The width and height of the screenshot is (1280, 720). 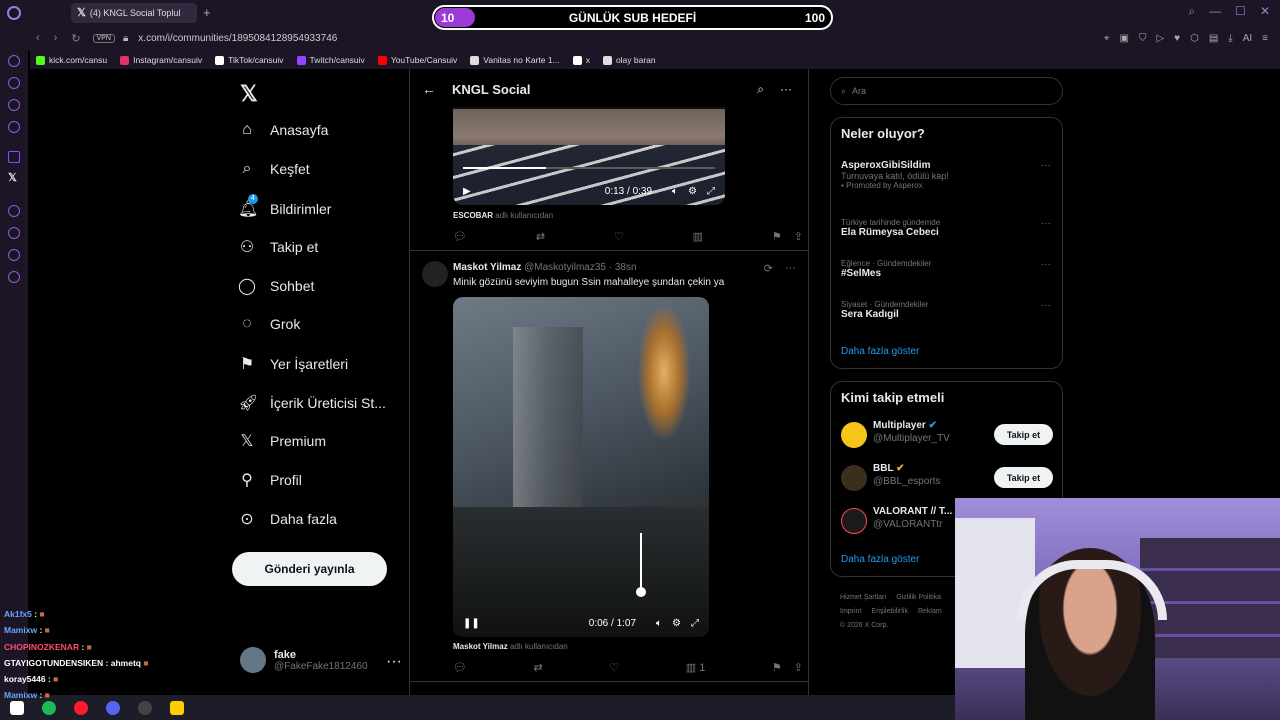 I want to click on forward-icon: ›, so click(x=56, y=38).